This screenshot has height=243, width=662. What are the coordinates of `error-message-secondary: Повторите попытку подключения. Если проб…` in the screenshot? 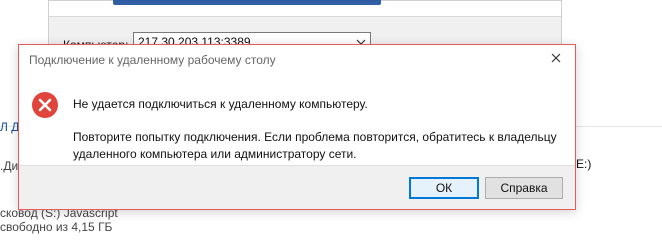 It's located at (315, 145).